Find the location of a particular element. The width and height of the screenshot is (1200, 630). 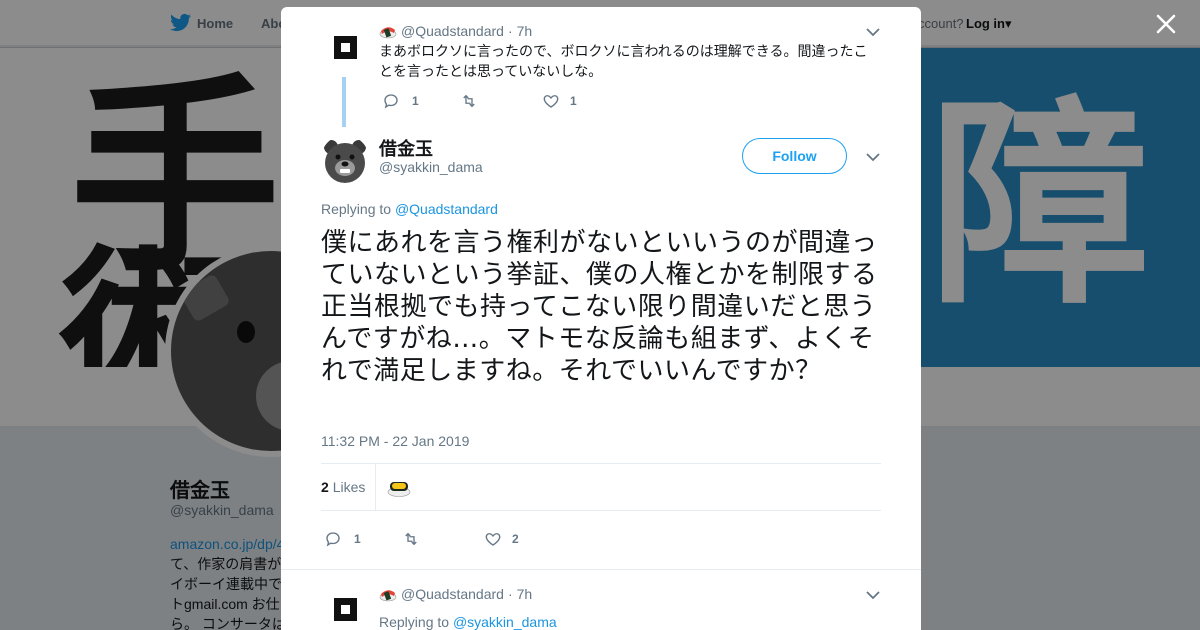

like-button: 1 is located at coordinates (559, 101).